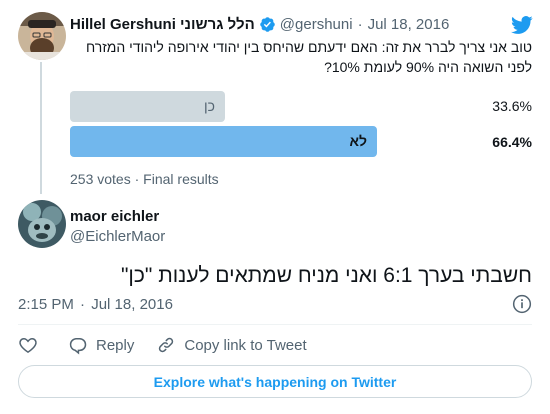 The height and width of the screenshot is (414, 550). What do you see at coordinates (132, 304) in the screenshot?
I see `tweet-date: Jul 18, 2016` at bounding box center [132, 304].